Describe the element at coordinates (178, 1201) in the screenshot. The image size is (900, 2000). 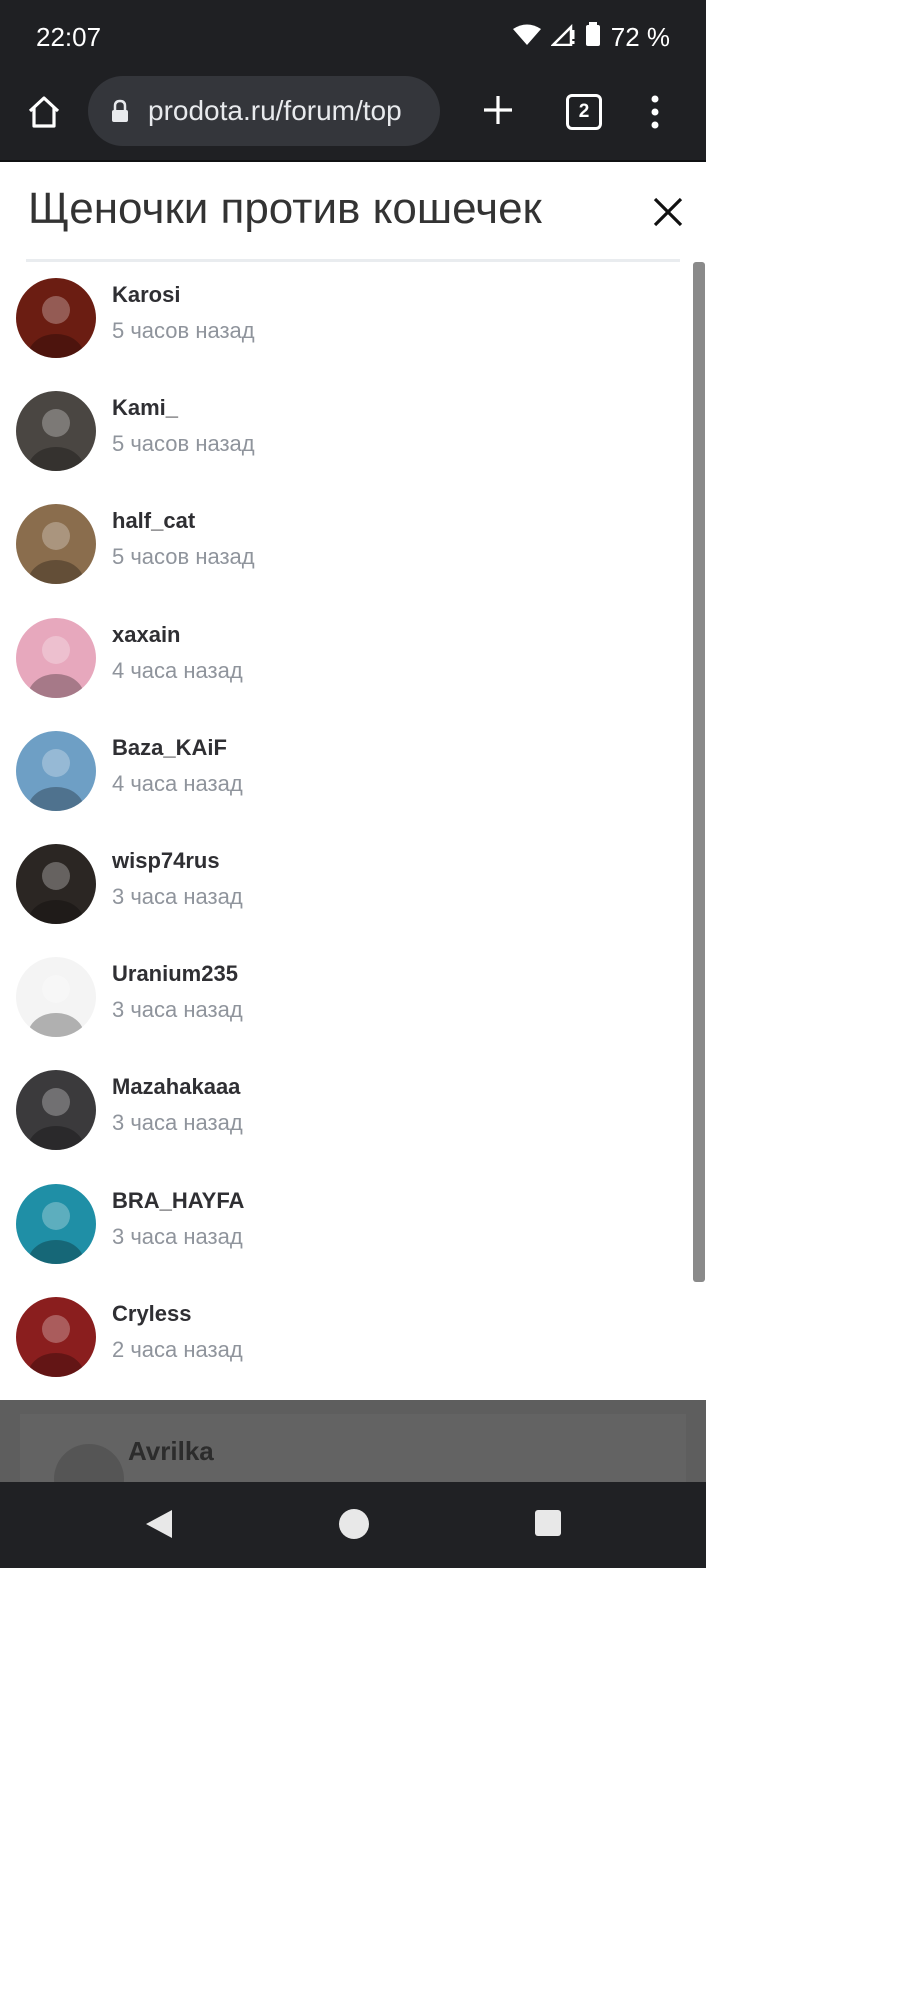
I see `username-link: BRA_HAYFA` at that location.